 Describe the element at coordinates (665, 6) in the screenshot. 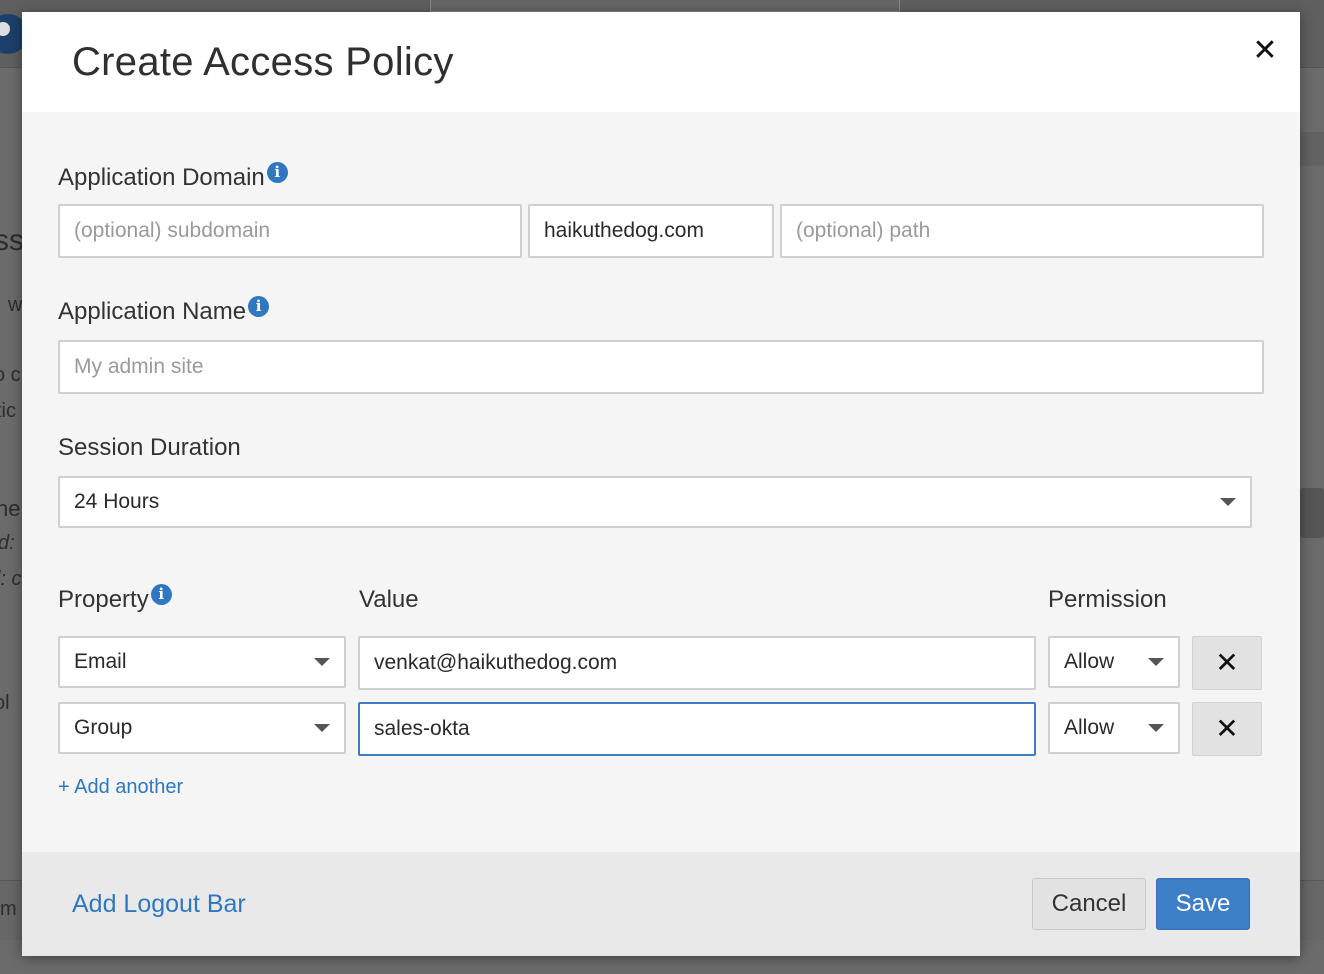

I see `background-box` at that location.